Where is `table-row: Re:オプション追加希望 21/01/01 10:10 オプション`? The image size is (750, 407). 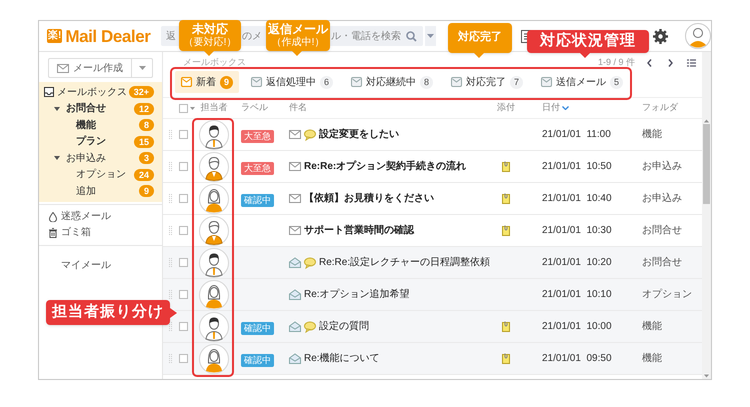
table-row: Re:オプション追加希望 21/01/01 10:10 オプション is located at coordinates (432, 295).